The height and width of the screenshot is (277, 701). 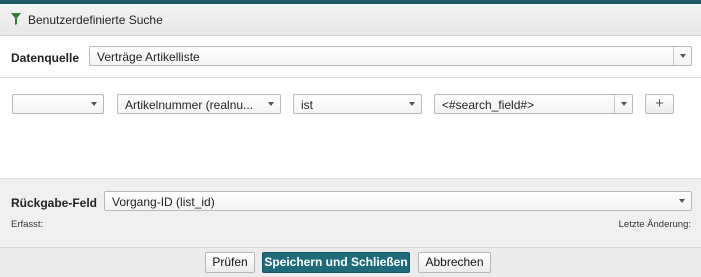 I want to click on cancel-button: Abbrechen, so click(x=454, y=262).